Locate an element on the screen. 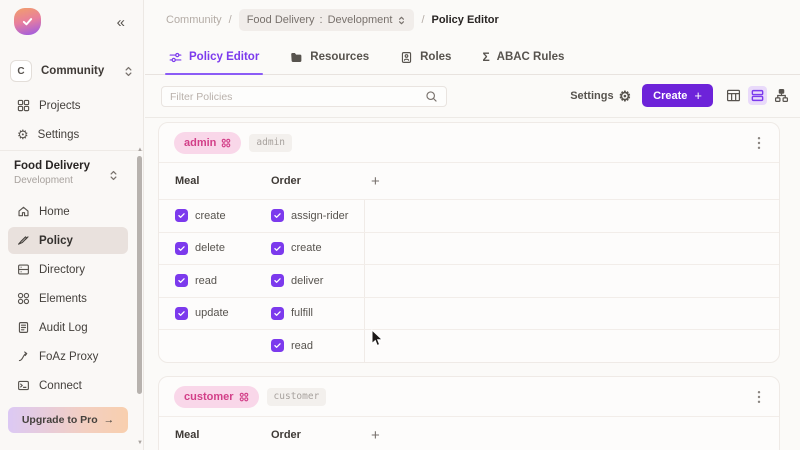 The image size is (800, 450). sidebar-item-label: Projects is located at coordinates (60, 105).